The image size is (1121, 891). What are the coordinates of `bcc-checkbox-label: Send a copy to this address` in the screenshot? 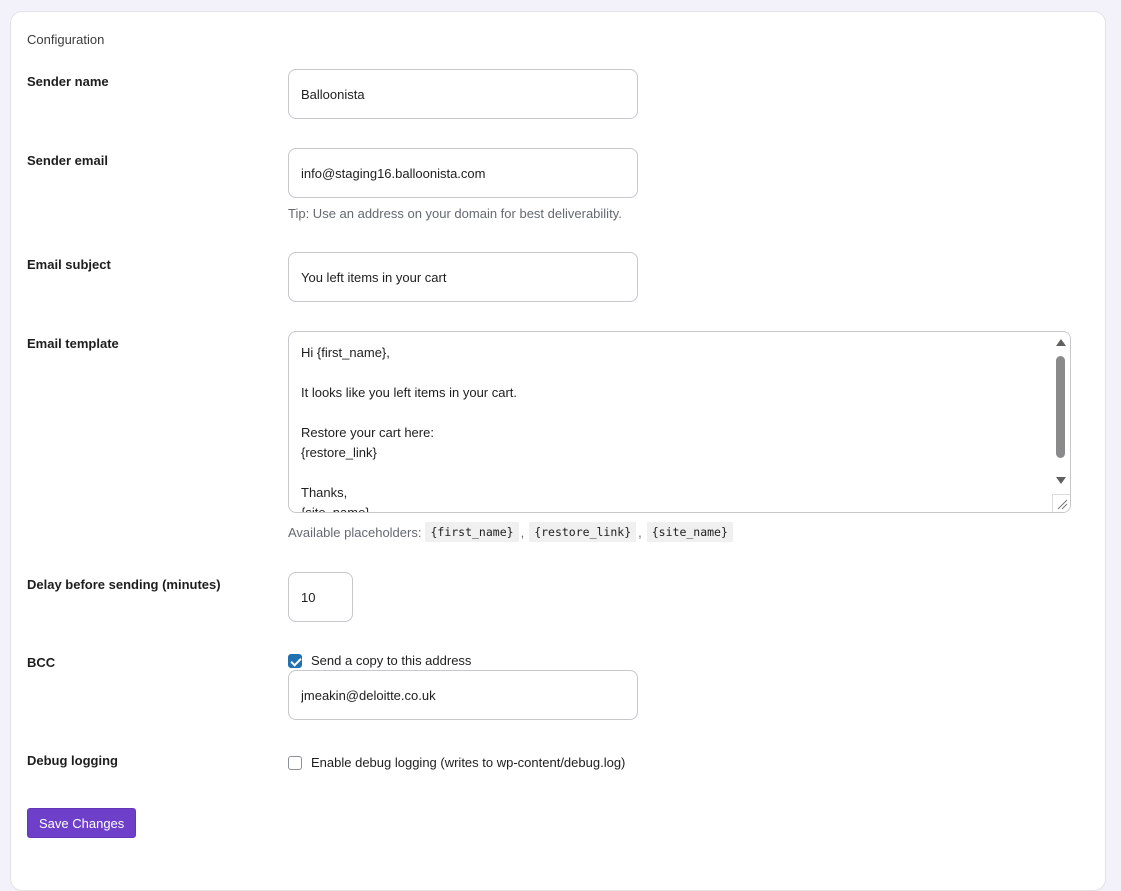 It's located at (391, 660).